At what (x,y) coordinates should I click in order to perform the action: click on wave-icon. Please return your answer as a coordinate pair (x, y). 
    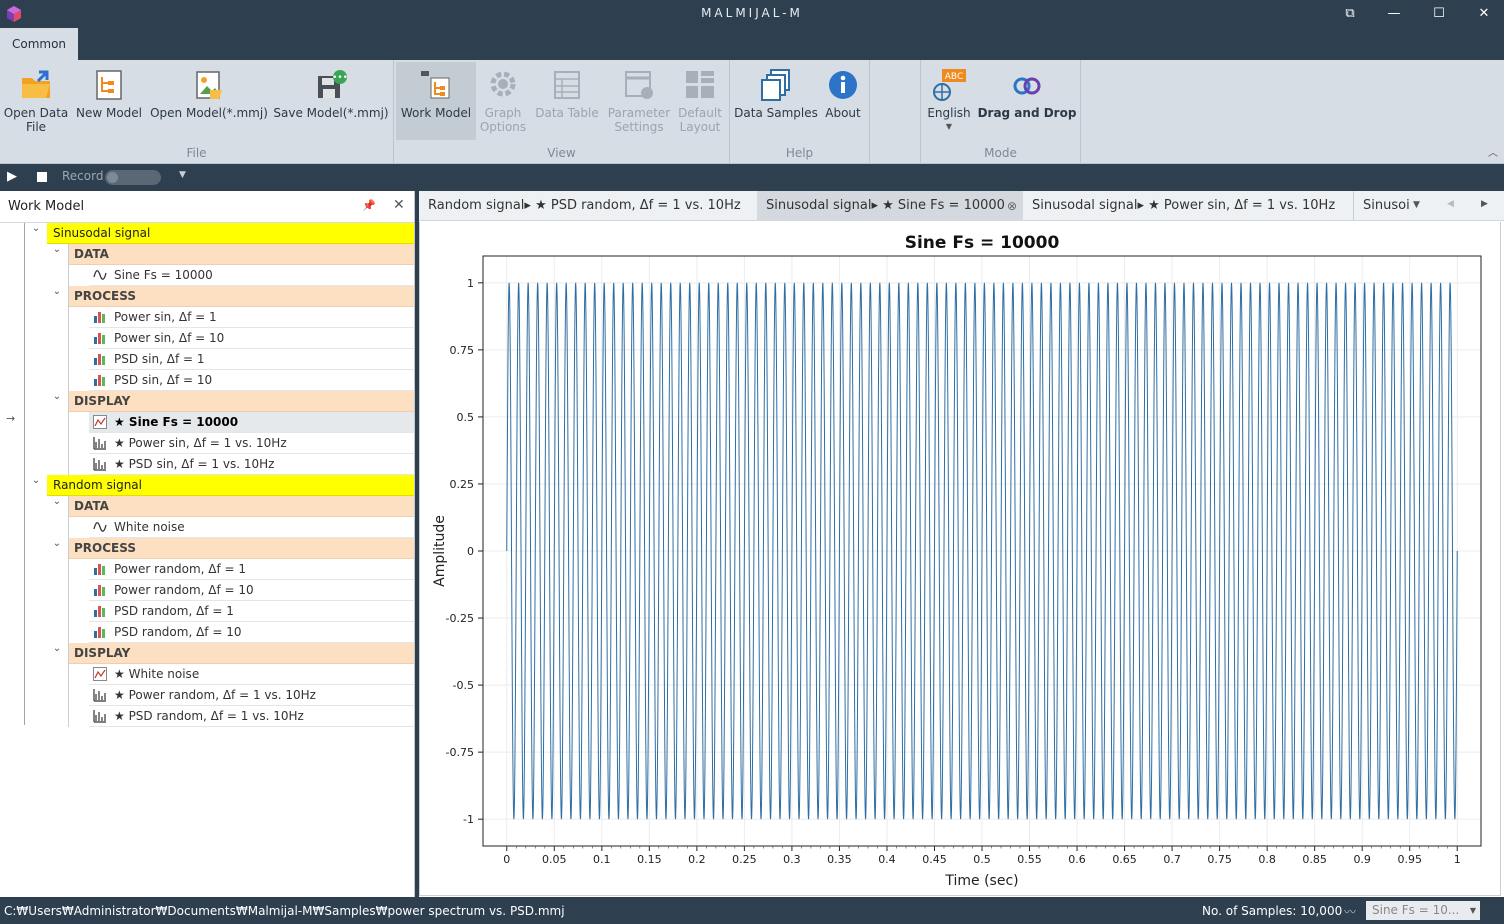
    Looking at the image, I should click on (100, 275).